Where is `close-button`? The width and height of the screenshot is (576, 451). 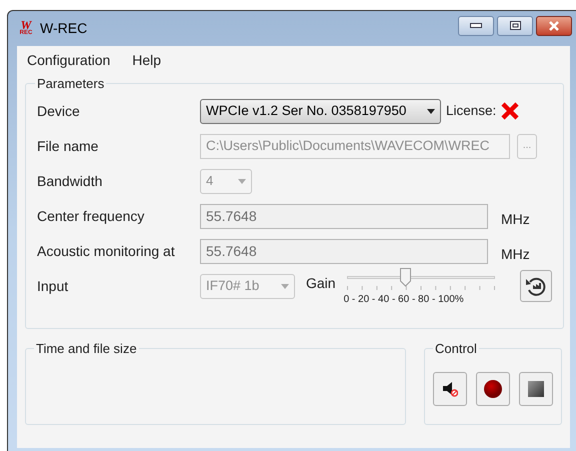
close-button is located at coordinates (554, 26).